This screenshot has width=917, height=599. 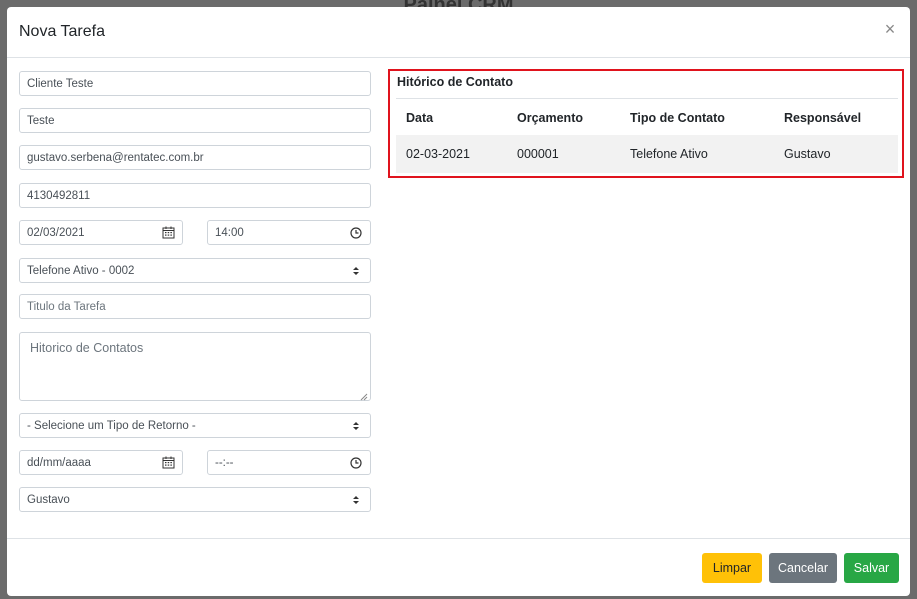 I want to click on tipo-retorno-select: - Selecione um Tipo de Retorno -, so click(x=195, y=425).